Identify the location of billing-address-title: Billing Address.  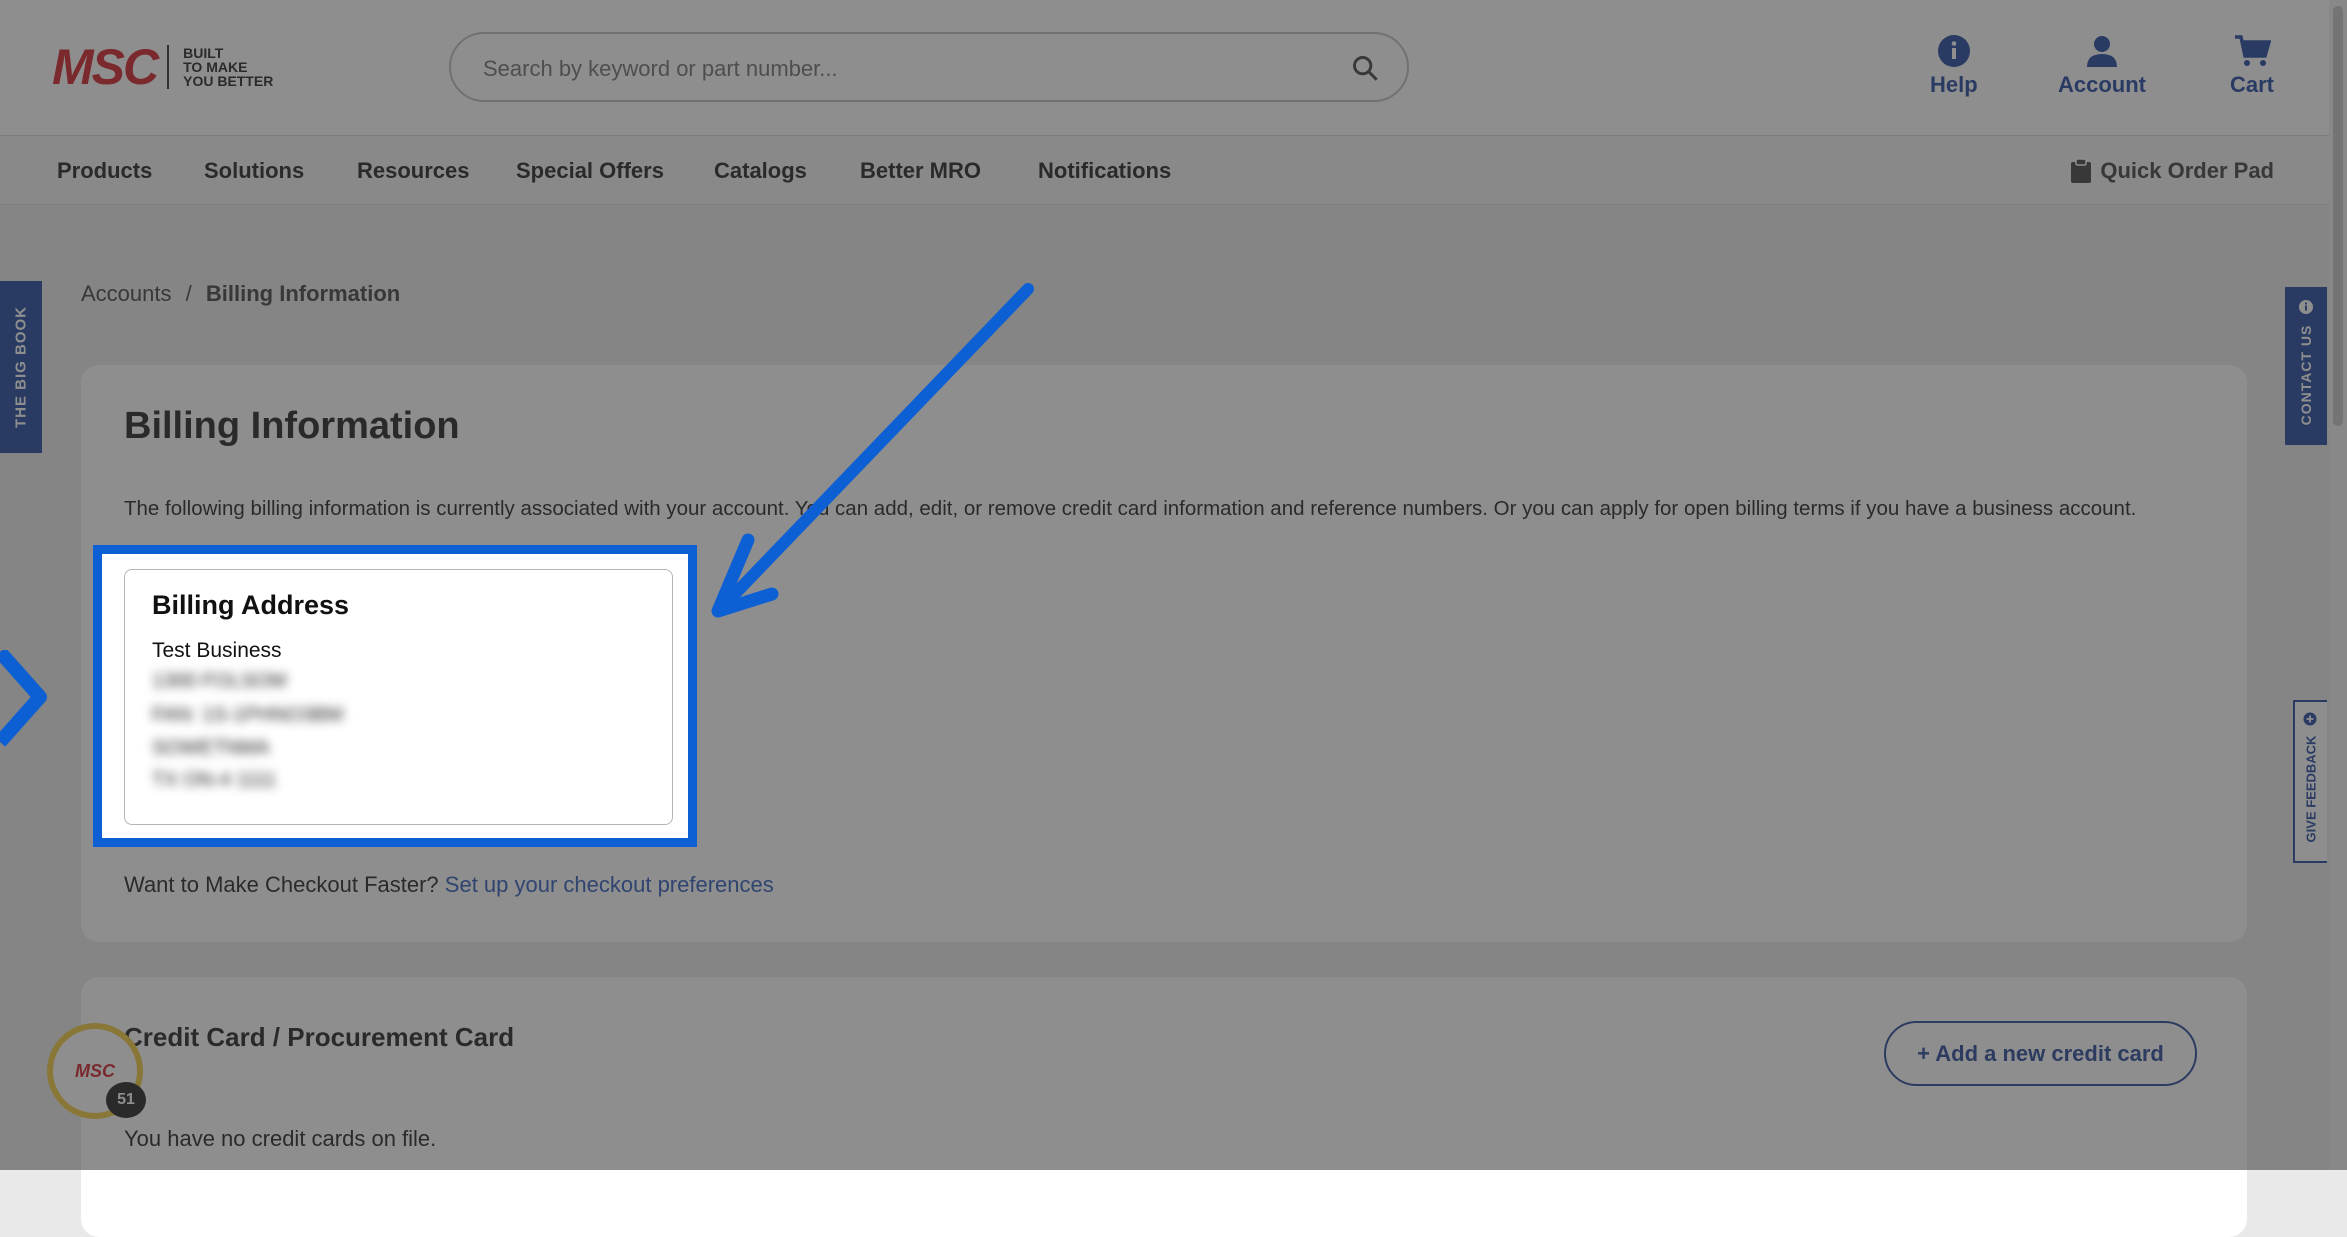
(251, 605).